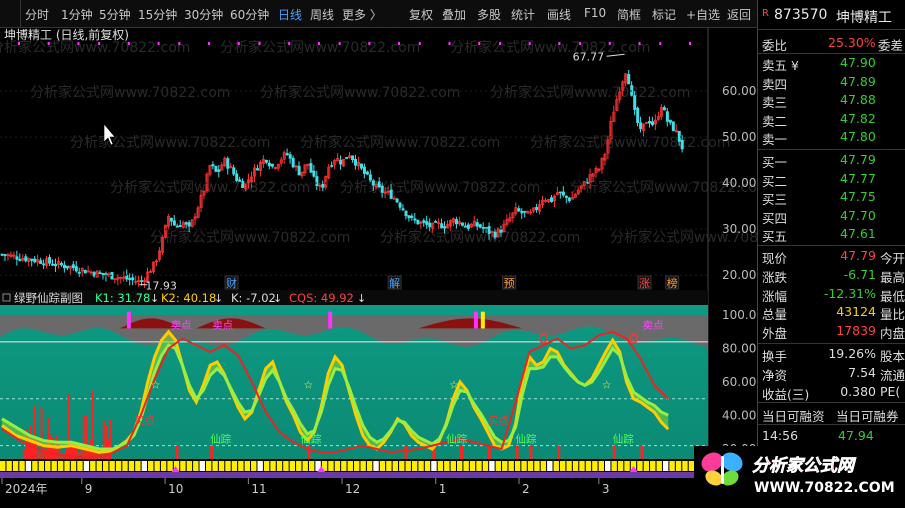 Image resolution: width=905 pixels, height=508 pixels. Describe the element at coordinates (703, 14) in the screenshot. I see `toolbar-btn-8: +自选` at that location.